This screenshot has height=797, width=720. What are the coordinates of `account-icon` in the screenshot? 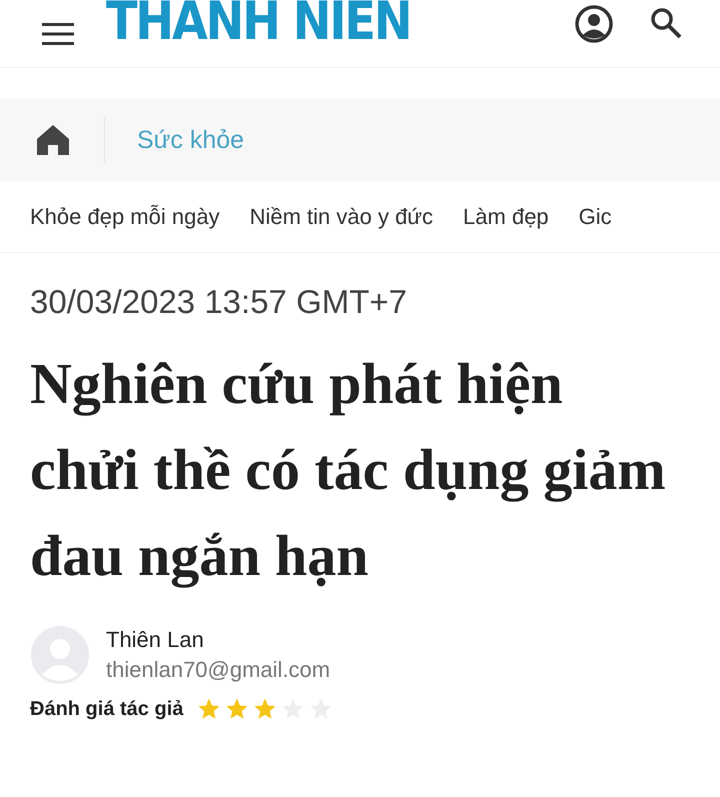 It's located at (594, 24).